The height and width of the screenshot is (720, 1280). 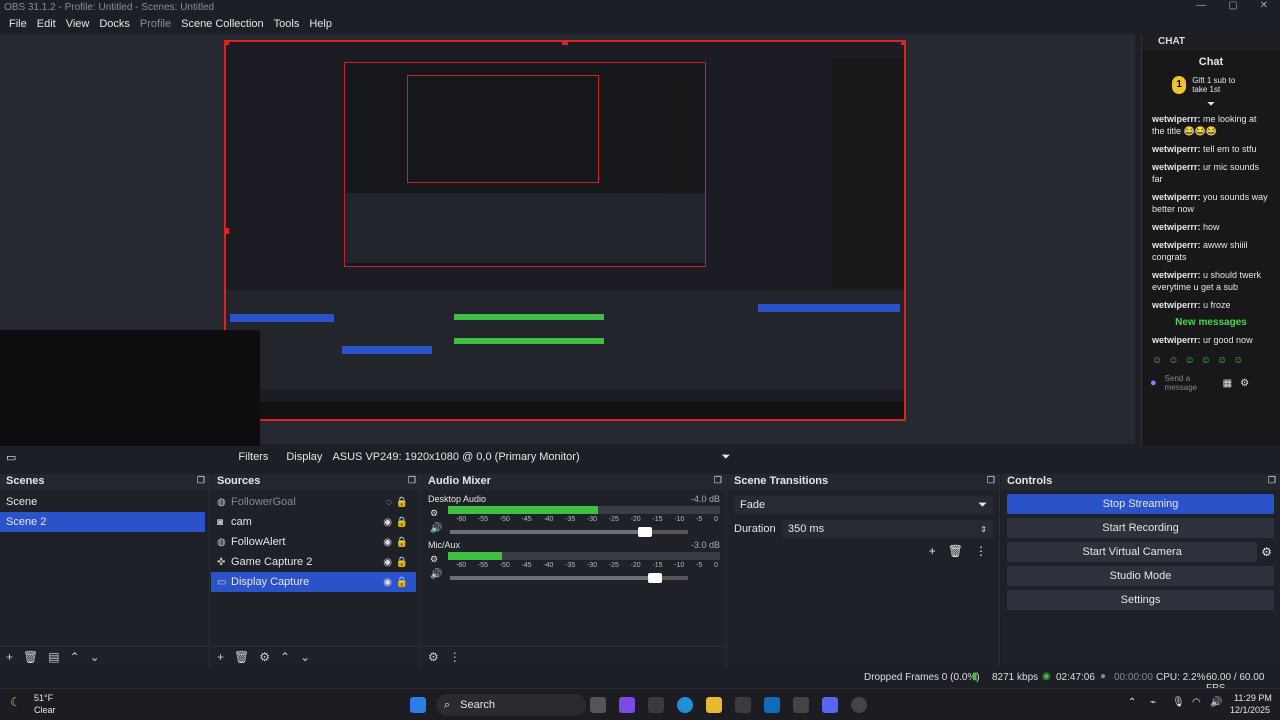 What do you see at coordinates (1201, 8) in the screenshot?
I see `minimize-button: —` at bounding box center [1201, 8].